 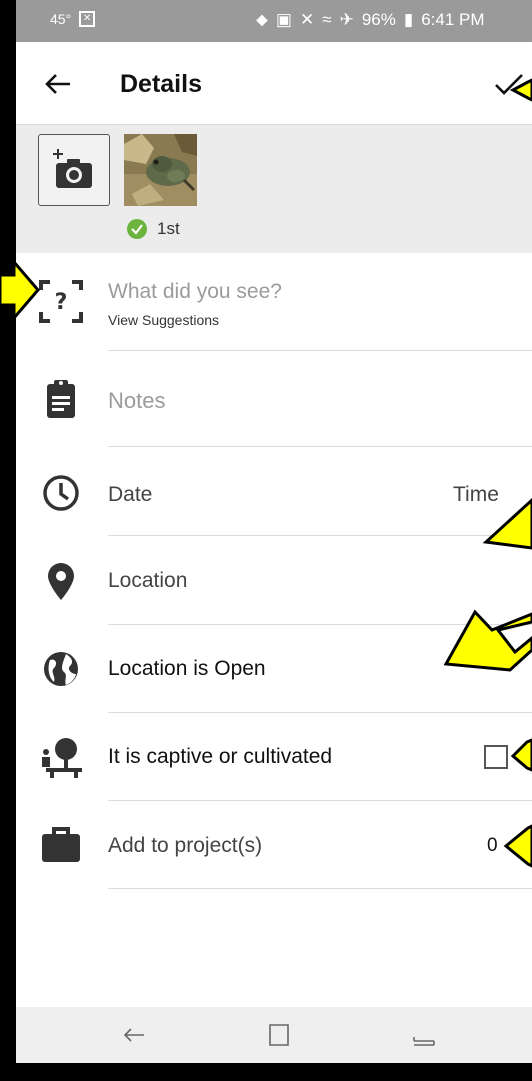 What do you see at coordinates (130, 495) in the screenshot?
I see `date-field: Date` at bounding box center [130, 495].